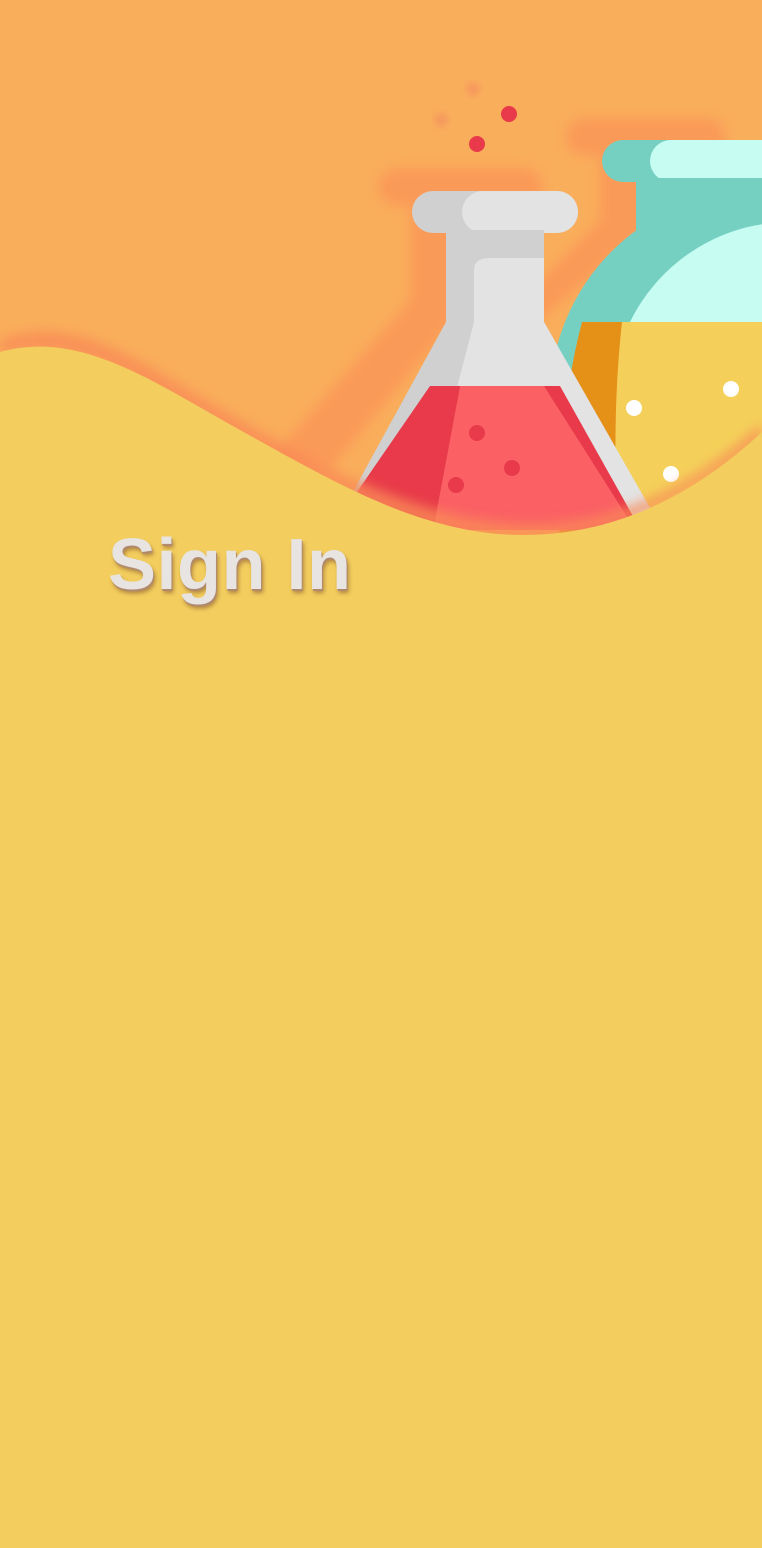  Describe the element at coordinates (230, 565) in the screenshot. I see `page-title: Sign In` at that location.